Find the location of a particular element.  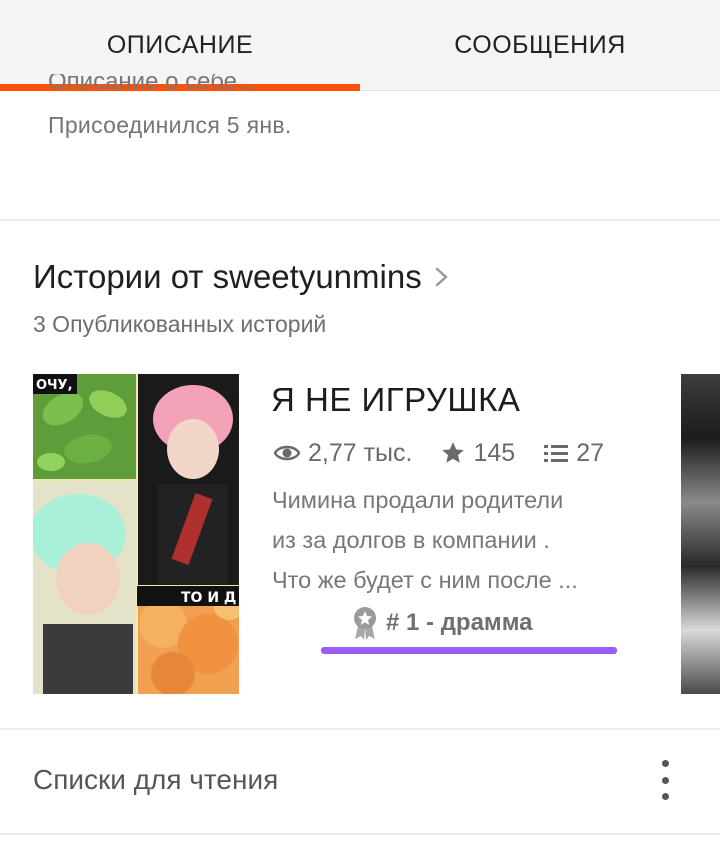

stories-count: 3 Опубликованных историй is located at coordinates (180, 324).